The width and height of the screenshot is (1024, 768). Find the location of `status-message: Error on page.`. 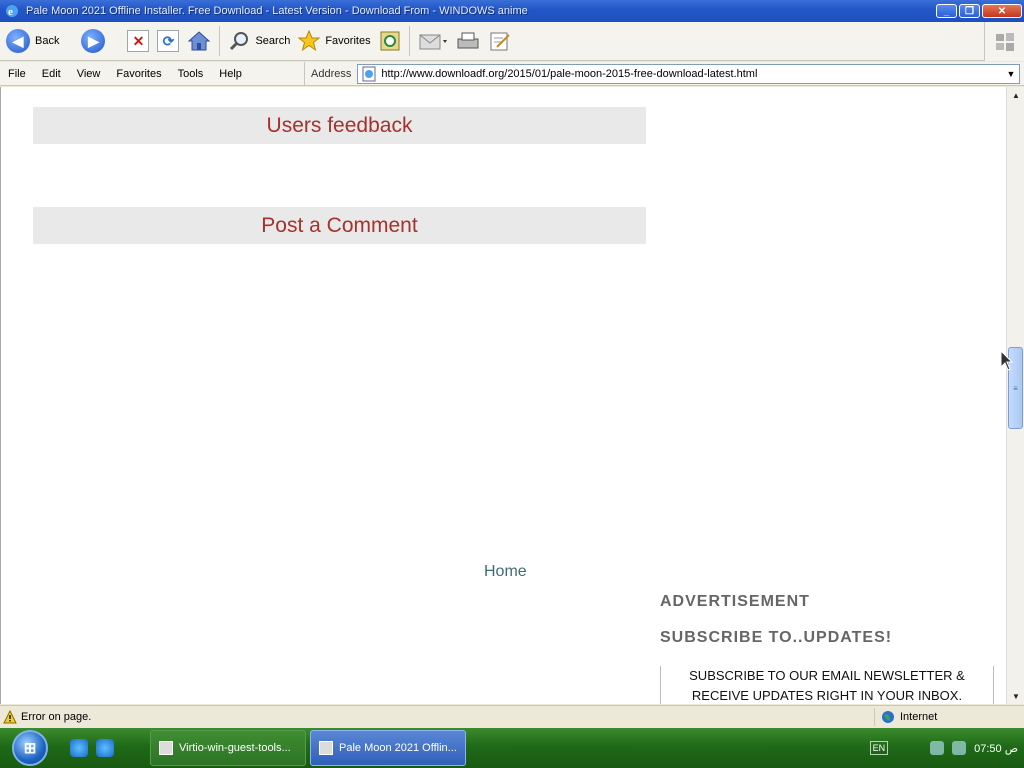

status-message: Error on page. is located at coordinates (56, 717).